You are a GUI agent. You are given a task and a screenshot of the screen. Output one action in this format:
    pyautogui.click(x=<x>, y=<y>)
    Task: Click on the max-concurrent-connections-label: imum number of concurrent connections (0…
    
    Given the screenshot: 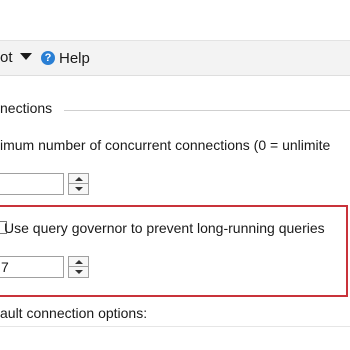 What is the action you would take?
    pyautogui.click(x=165, y=145)
    